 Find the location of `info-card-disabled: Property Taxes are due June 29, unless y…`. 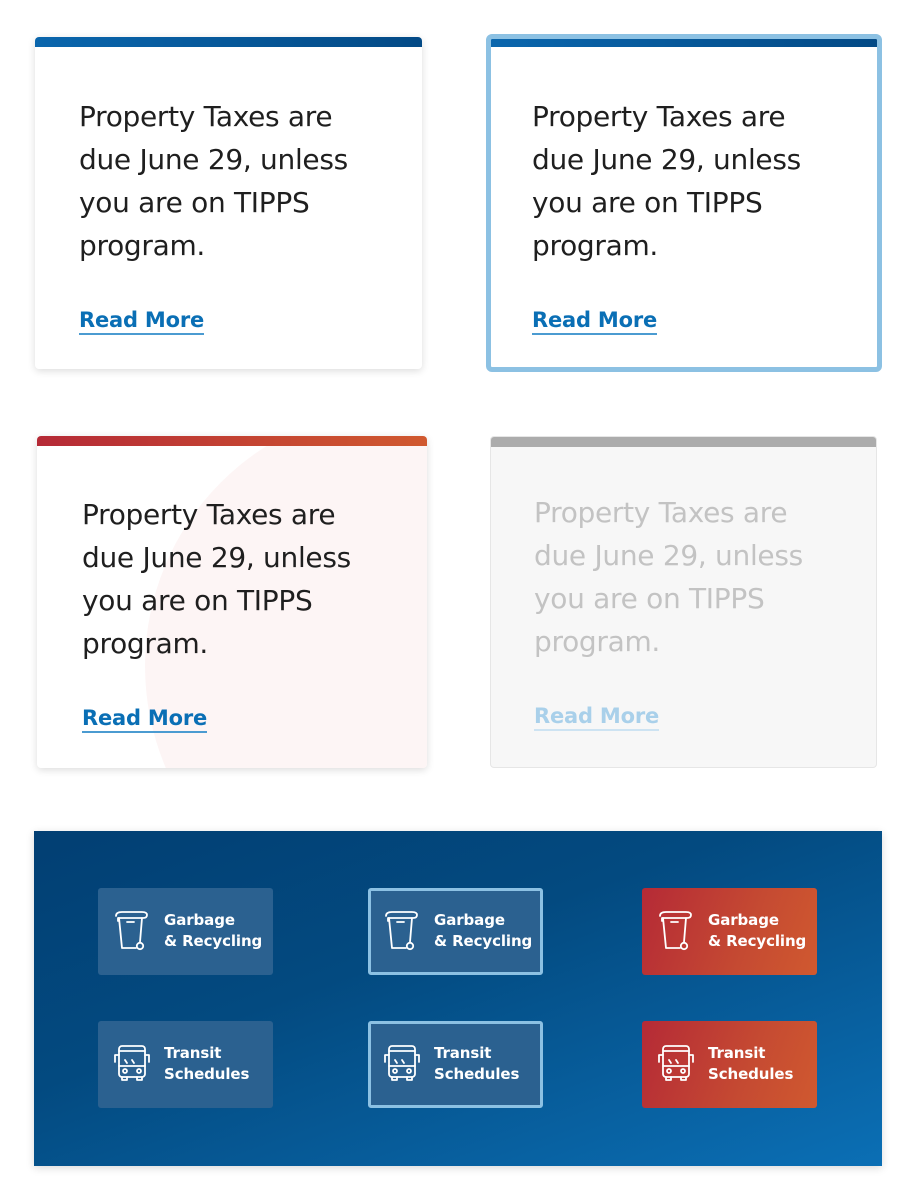

info-card-disabled: Property Taxes are due June 29, unless y… is located at coordinates (683, 602).